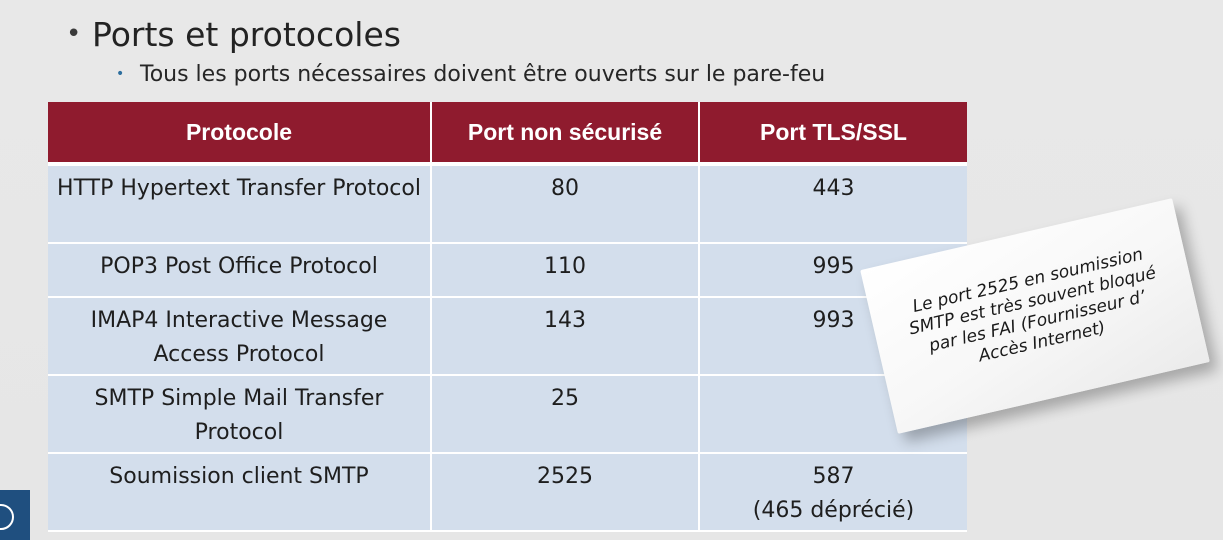  I want to click on table-header-row: Protocole Port non sécurisé Port TLS/SSL, so click(507, 134).